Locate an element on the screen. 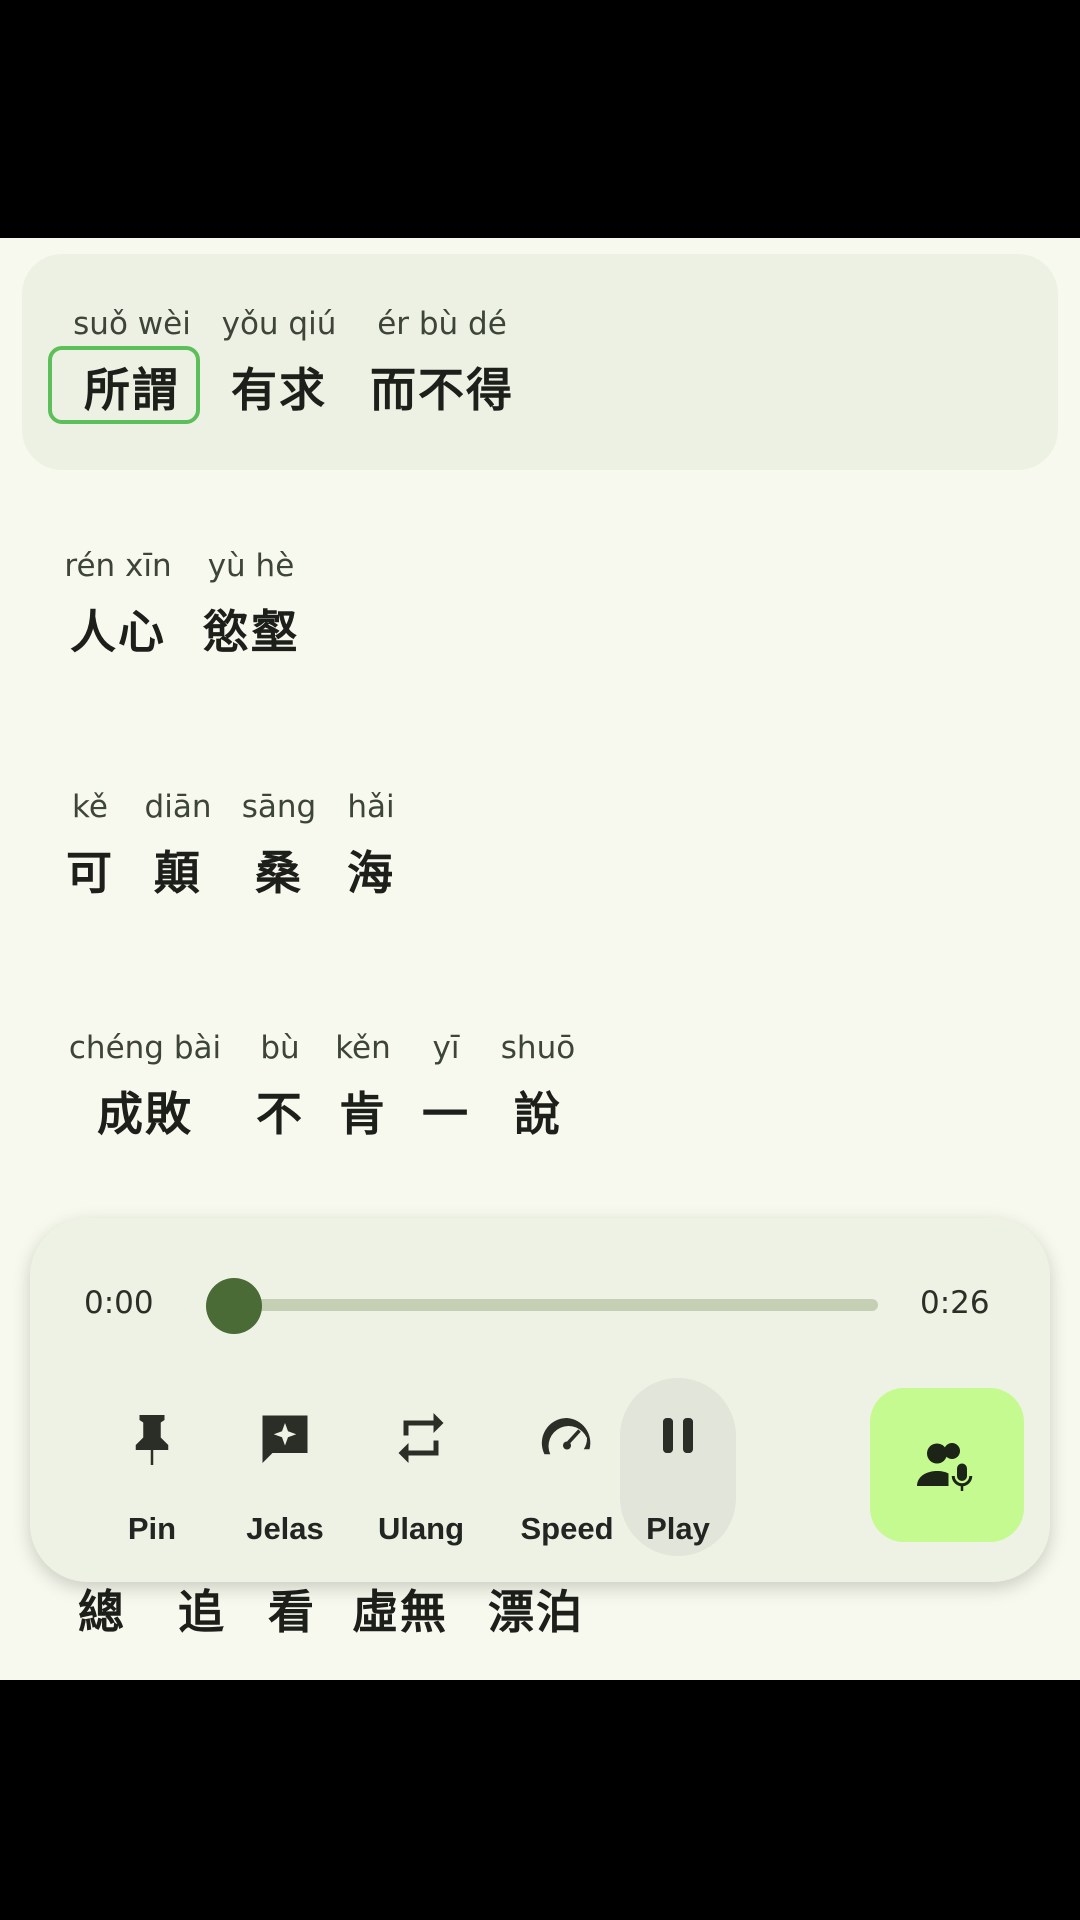  pinyin: diān is located at coordinates (178, 807).